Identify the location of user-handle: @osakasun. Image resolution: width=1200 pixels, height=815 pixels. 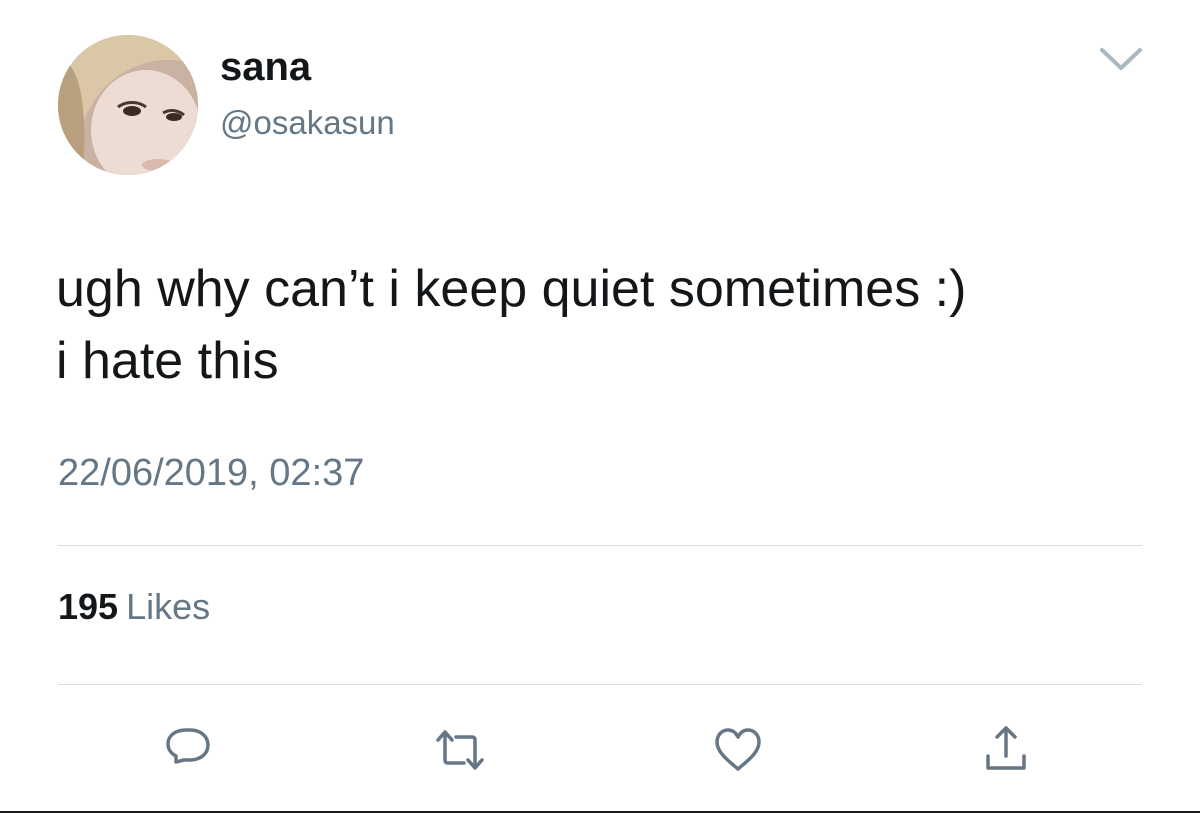
(307, 123).